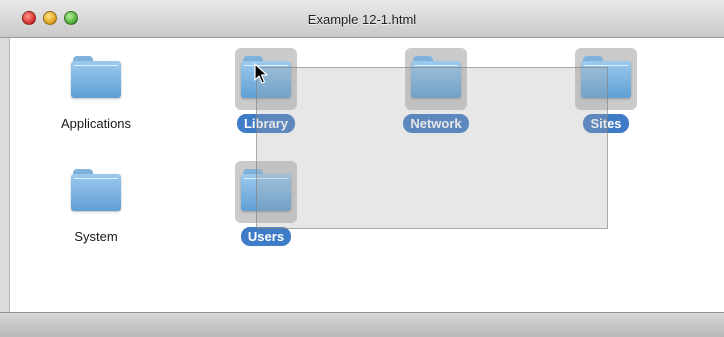  Describe the element at coordinates (261, 73) in the screenshot. I see `mouse-pointer-icon` at that location.